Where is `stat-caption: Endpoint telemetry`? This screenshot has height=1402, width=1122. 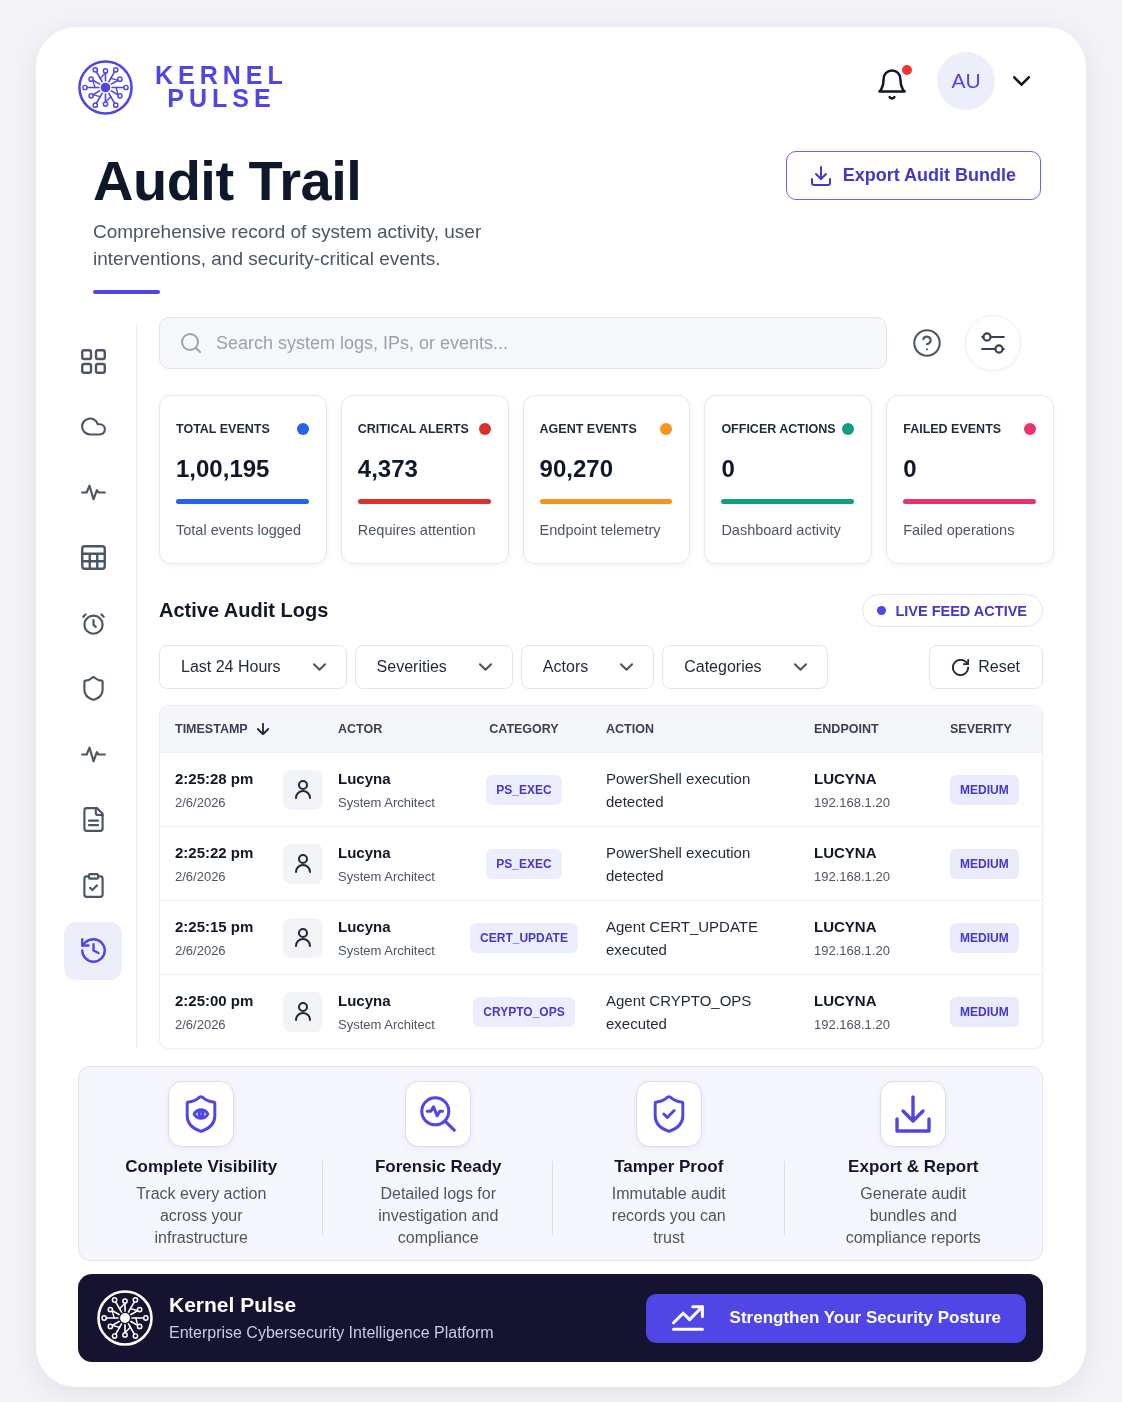 stat-caption: Endpoint telemetry is located at coordinates (600, 530).